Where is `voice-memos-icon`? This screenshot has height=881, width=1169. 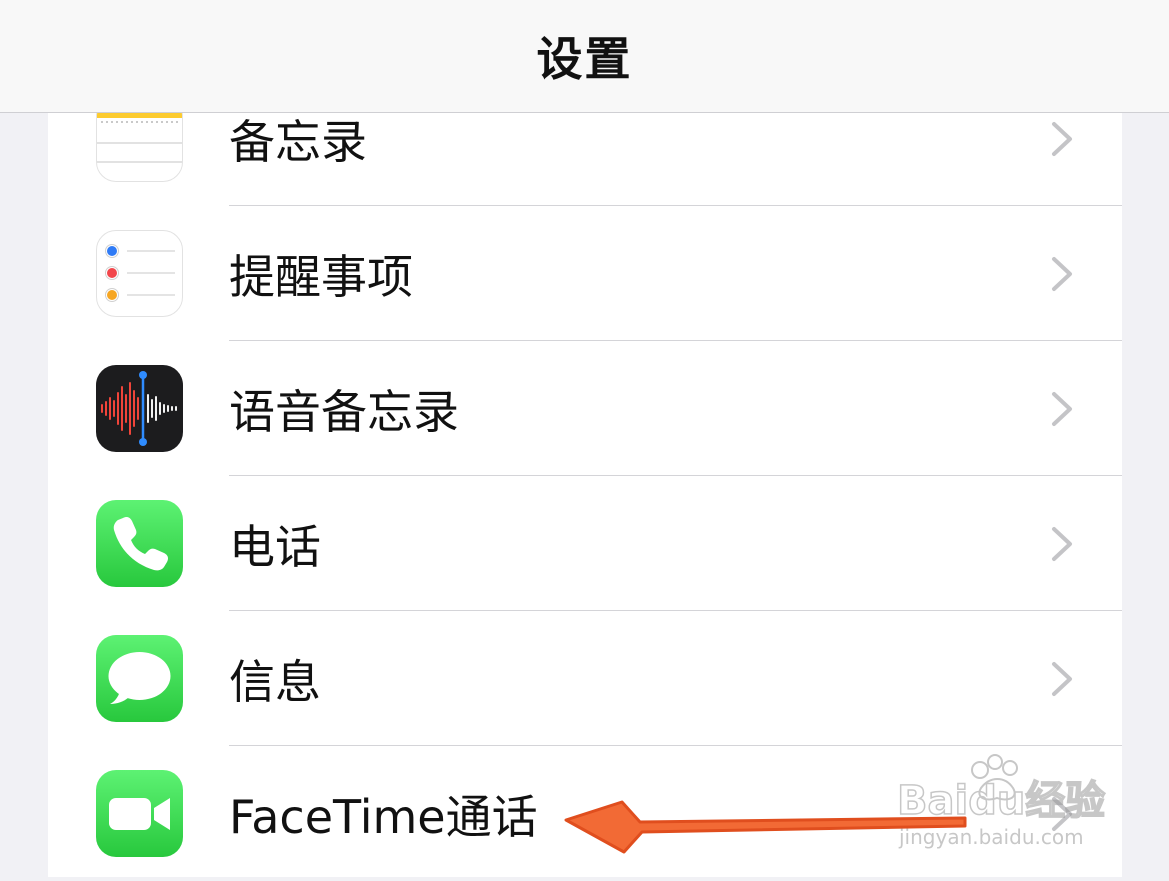
voice-memos-icon is located at coordinates (139, 408).